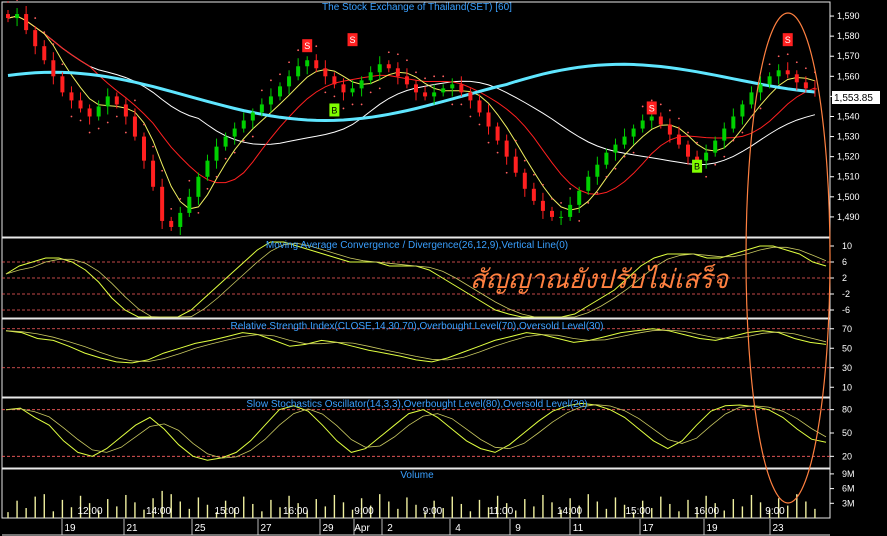 The image size is (887, 536). What do you see at coordinates (648, 528) in the screenshot?
I see `date-tick-label: 17` at bounding box center [648, 528].